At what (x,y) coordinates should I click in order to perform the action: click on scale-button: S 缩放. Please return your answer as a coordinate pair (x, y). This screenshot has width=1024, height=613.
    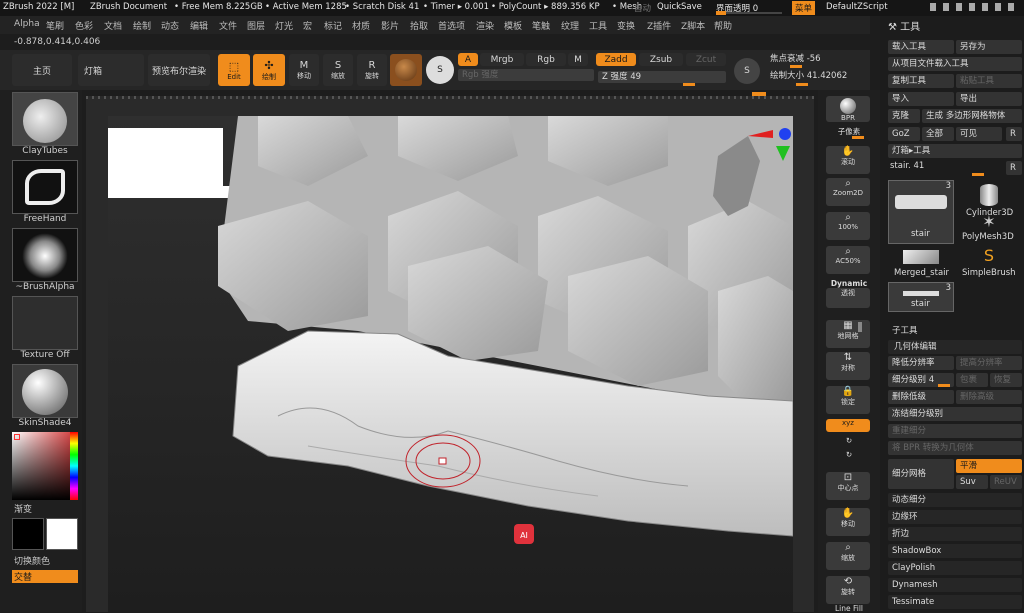
    Looking at the image, I should click on (338, 70).